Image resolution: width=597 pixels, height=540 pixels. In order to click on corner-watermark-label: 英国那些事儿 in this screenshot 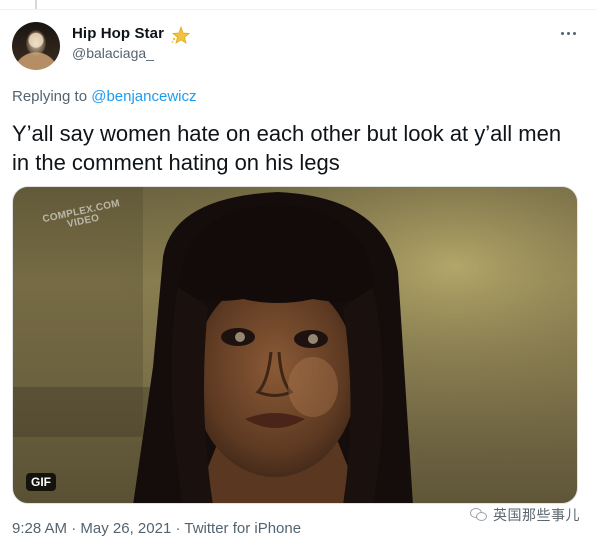, I will do `click(536, 515)`.